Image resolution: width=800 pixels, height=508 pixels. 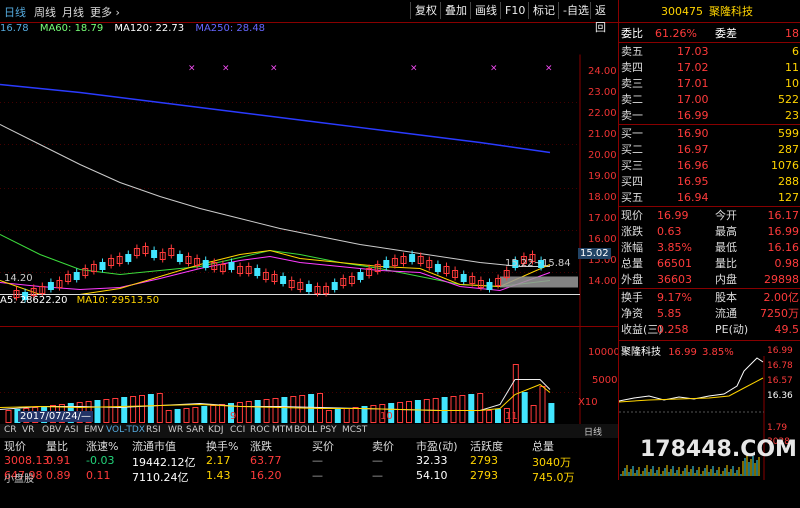 I want to click on orderbook-price: 16.94, so click(x=693, y=198).